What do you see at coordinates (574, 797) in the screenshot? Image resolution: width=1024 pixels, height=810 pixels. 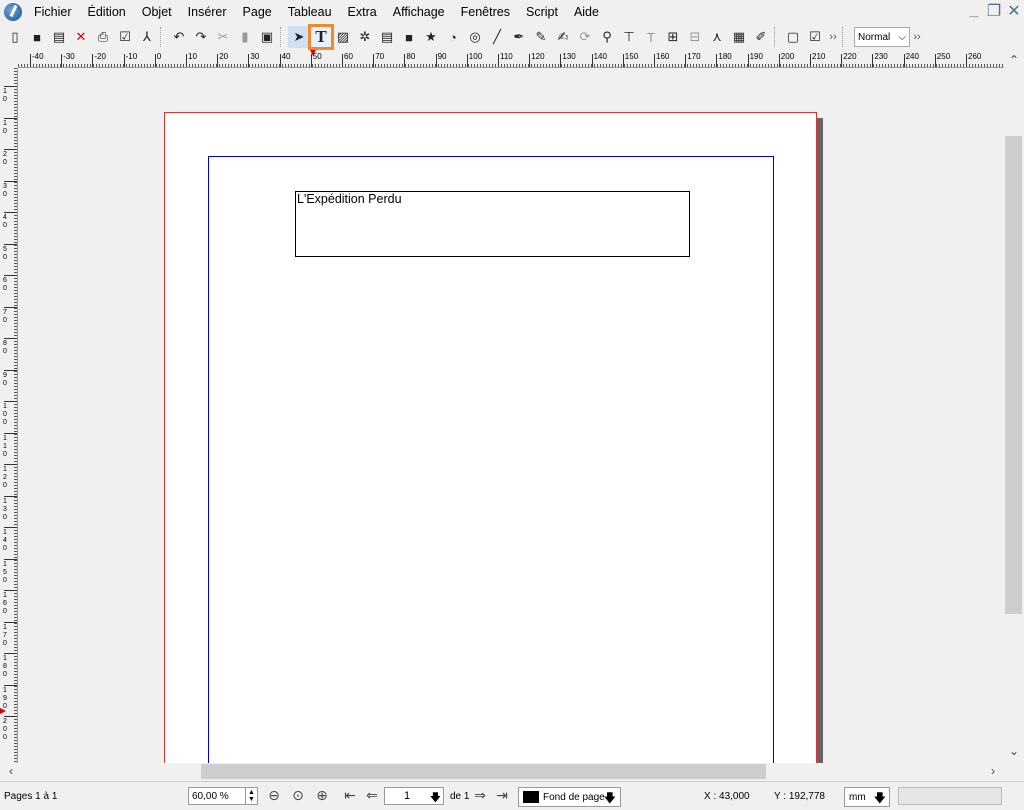 I see `layer-name: Fond de page` at bounding box center [574, 797].